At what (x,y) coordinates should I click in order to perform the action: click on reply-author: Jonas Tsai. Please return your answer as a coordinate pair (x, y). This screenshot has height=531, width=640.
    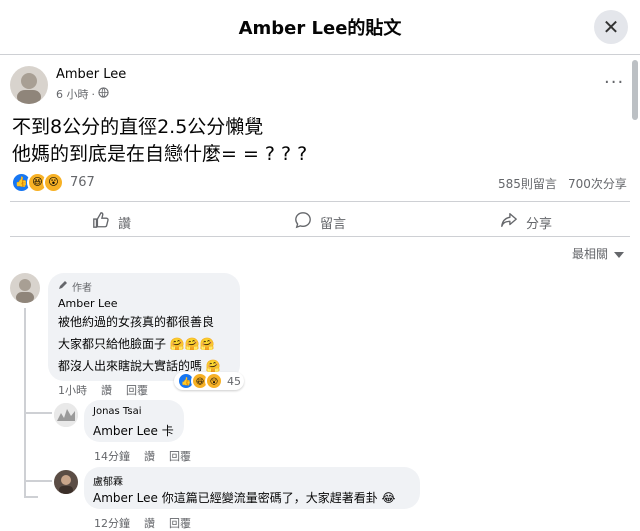
    Looking at the image, I should click on (117, 411).